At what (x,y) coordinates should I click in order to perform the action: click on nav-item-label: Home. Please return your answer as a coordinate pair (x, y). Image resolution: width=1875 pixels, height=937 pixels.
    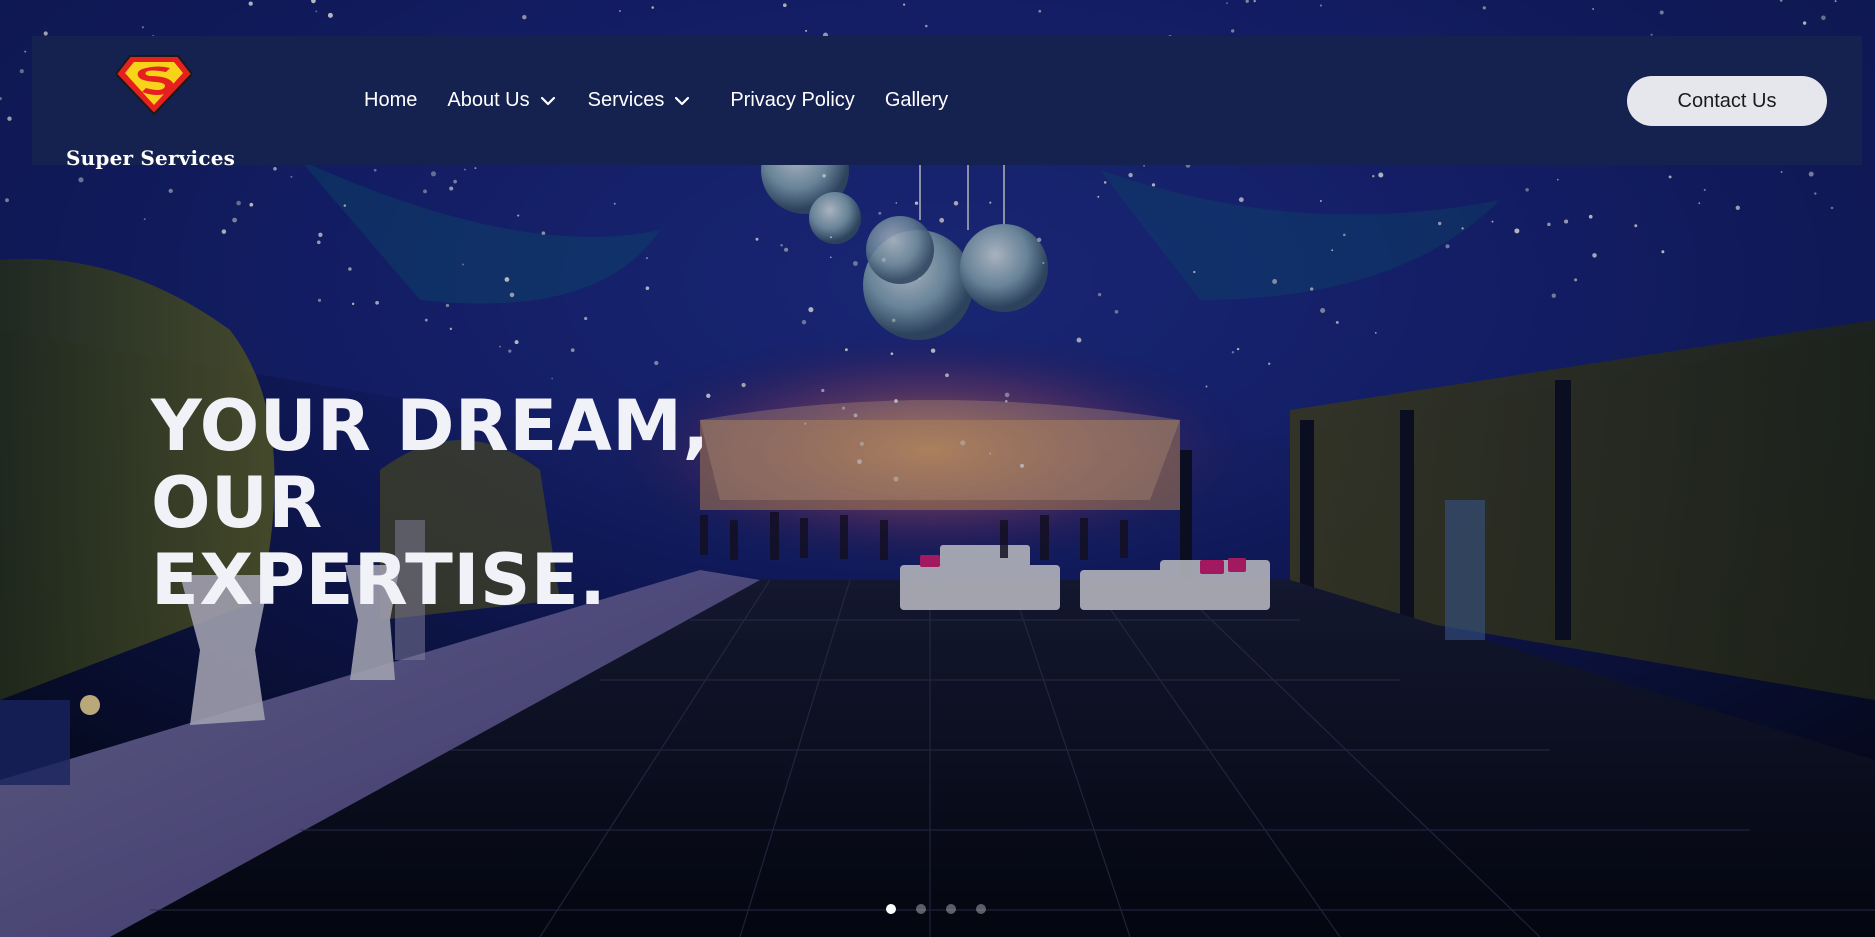
    Looking at the image, I should click on (391, 100).